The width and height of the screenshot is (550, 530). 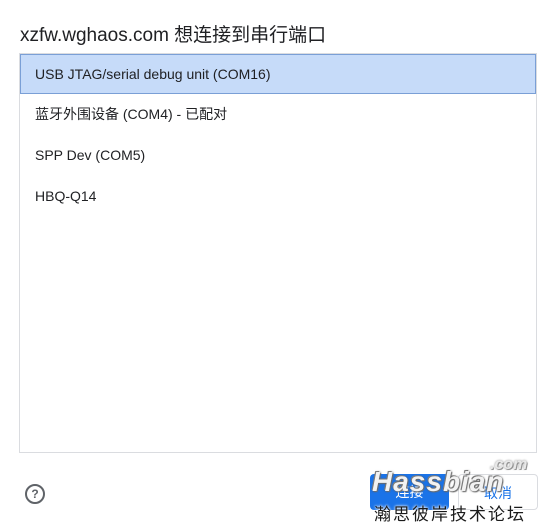 What do you see at coordinates (509, 464) in the screenshot?
I see `watermark-domain-suffix: .com` at bounding box center [509, 464].